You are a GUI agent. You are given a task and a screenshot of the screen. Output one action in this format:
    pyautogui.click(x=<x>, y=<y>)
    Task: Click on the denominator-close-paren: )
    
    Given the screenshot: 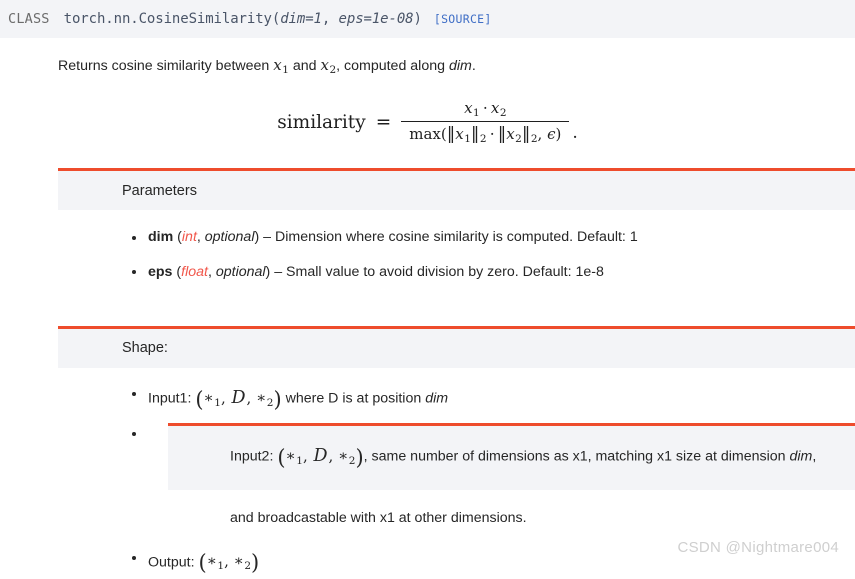 What is the action you would take?
    pyautogui.click(x=558, y=134)
    